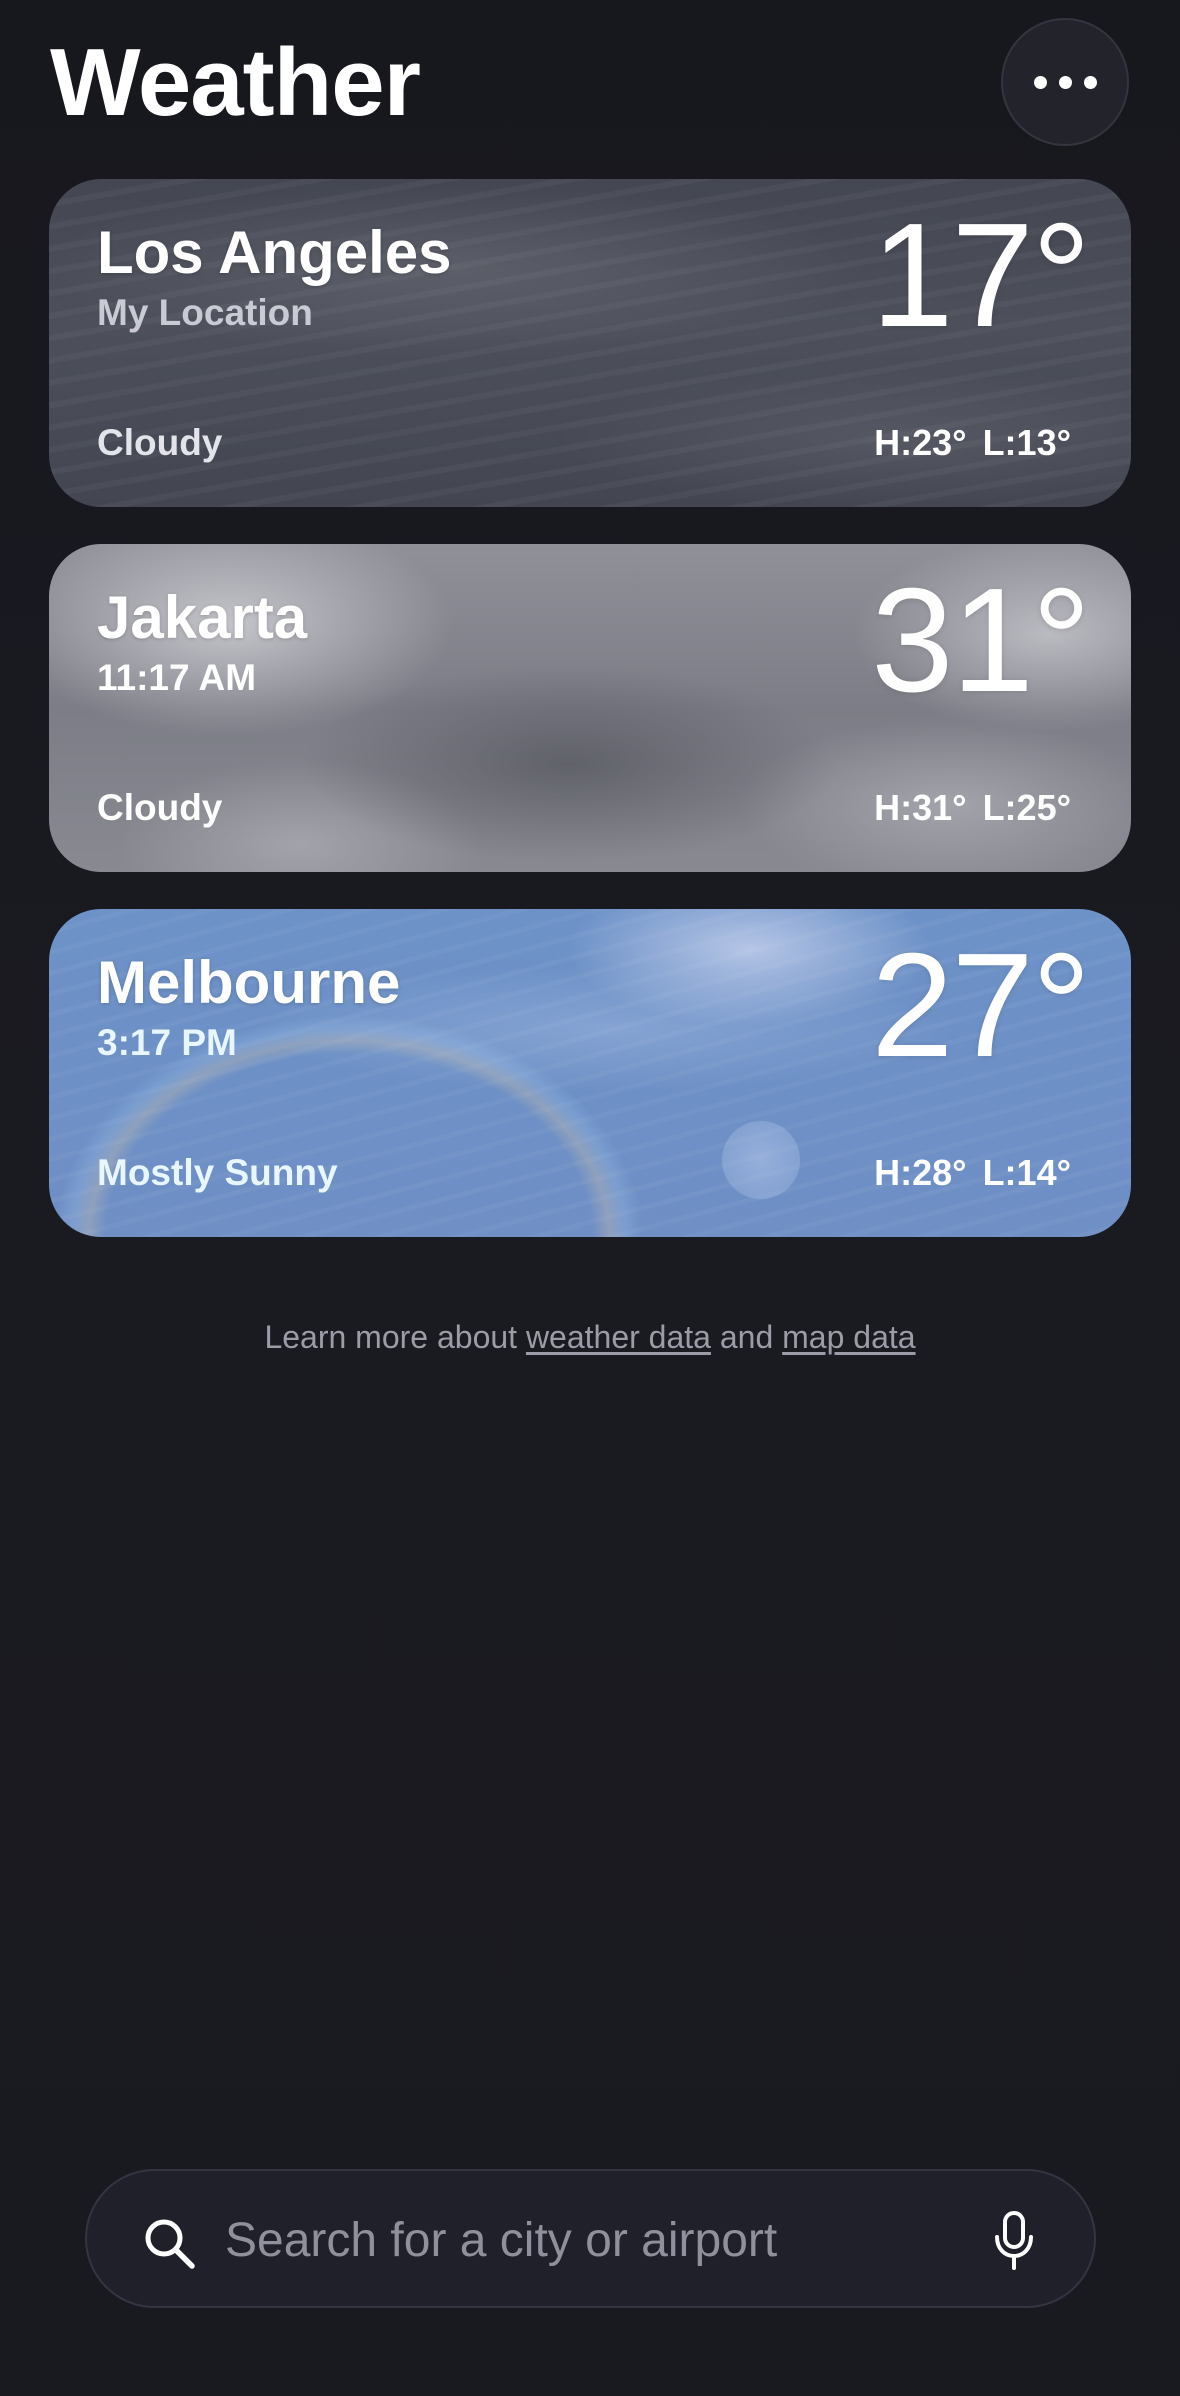 Image resolution: width=1180 pixels, height=2396 pixels. Describe the element at coordinates (274, 252) in the screenshot. I see `city-name: Los Angeles` at that location.